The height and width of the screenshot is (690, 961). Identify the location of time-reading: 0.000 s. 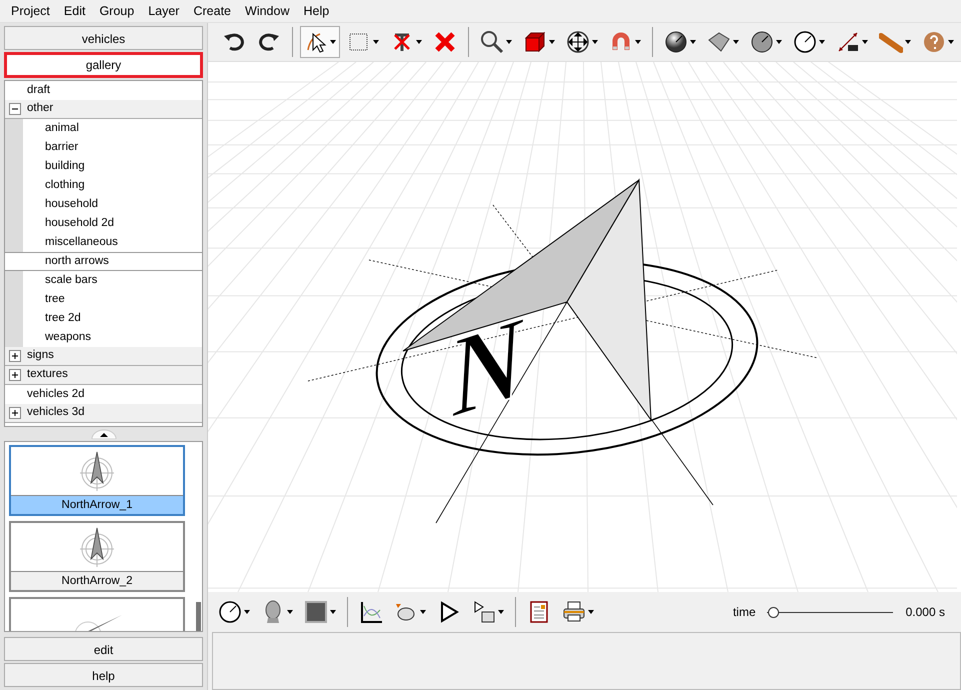
(925, 612).